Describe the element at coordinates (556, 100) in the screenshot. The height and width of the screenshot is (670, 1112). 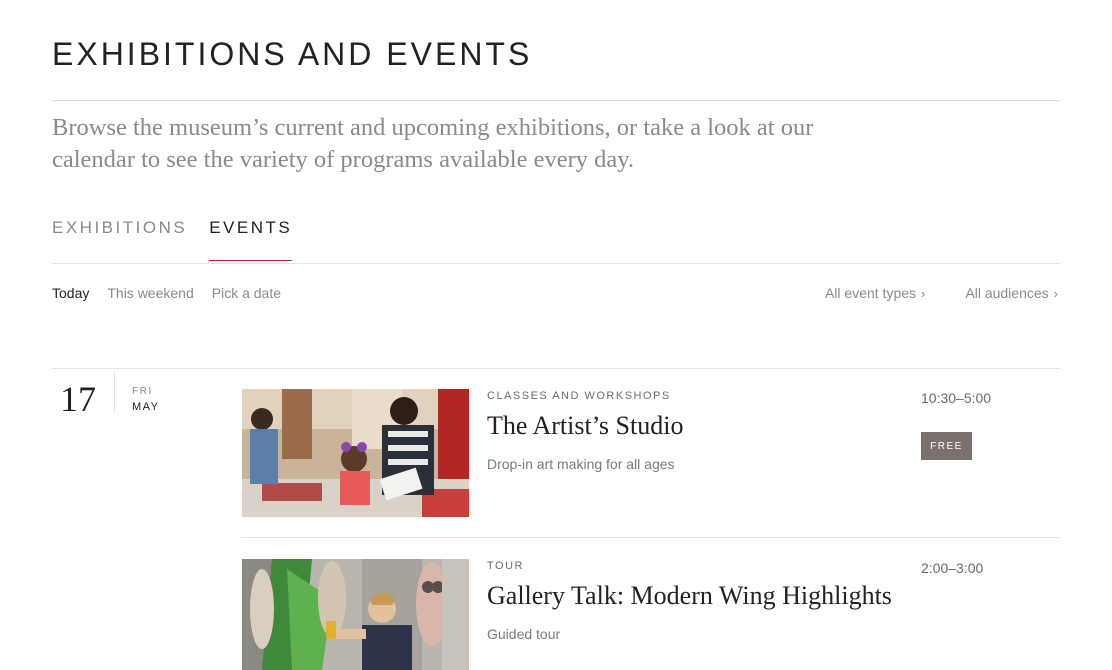
I see `title-divider` at that location.